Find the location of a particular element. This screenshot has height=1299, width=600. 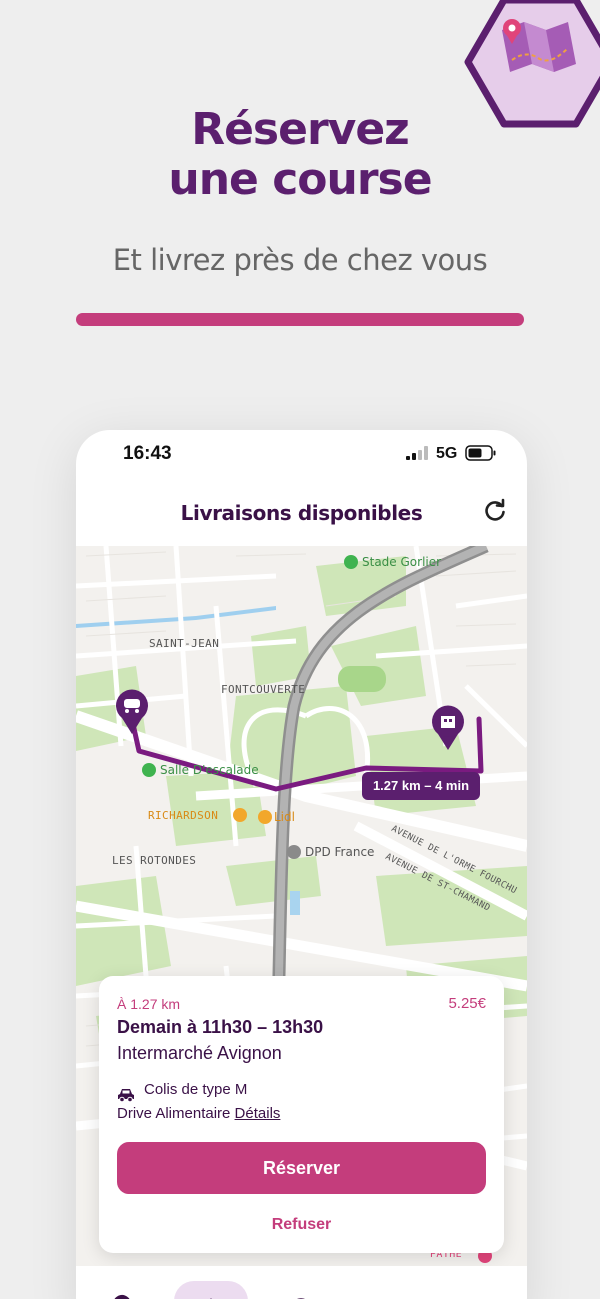

promo-subline: Et livrez près de chez vous is located at coordinates (300, 260).